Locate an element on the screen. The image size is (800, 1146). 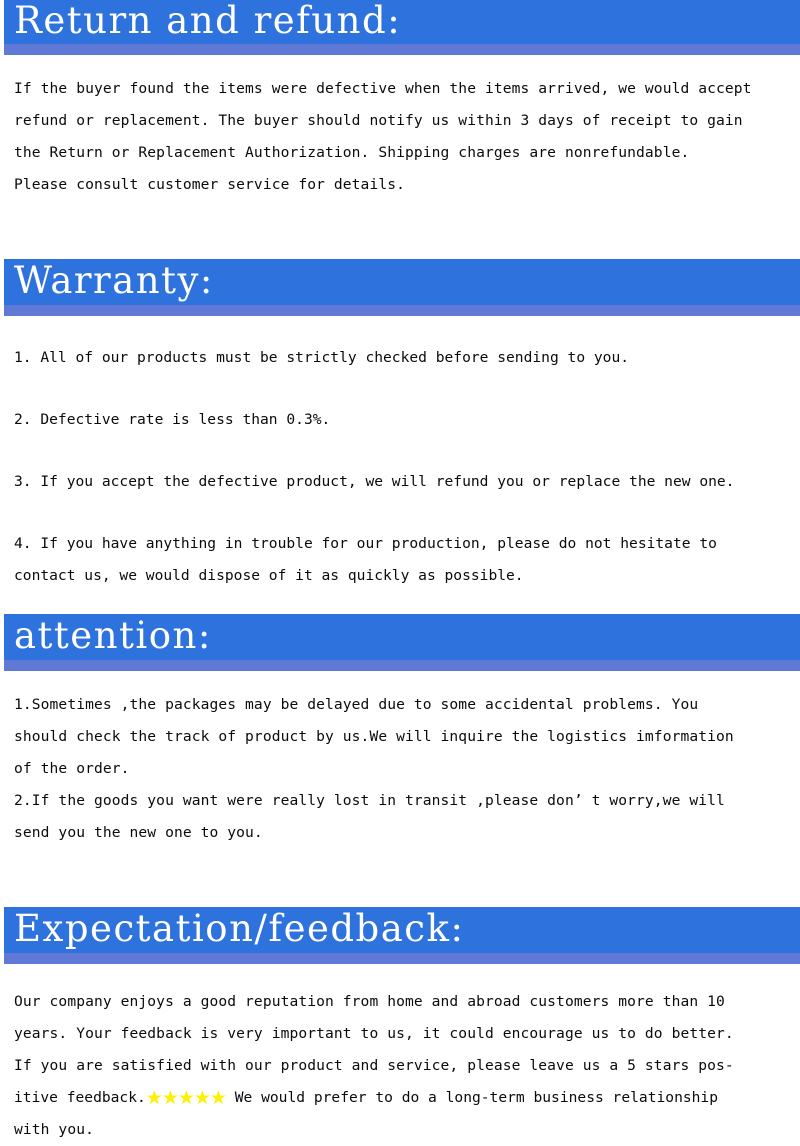
feedback-text-prefix: itive feedback. is located at coordinates (80, 1097).